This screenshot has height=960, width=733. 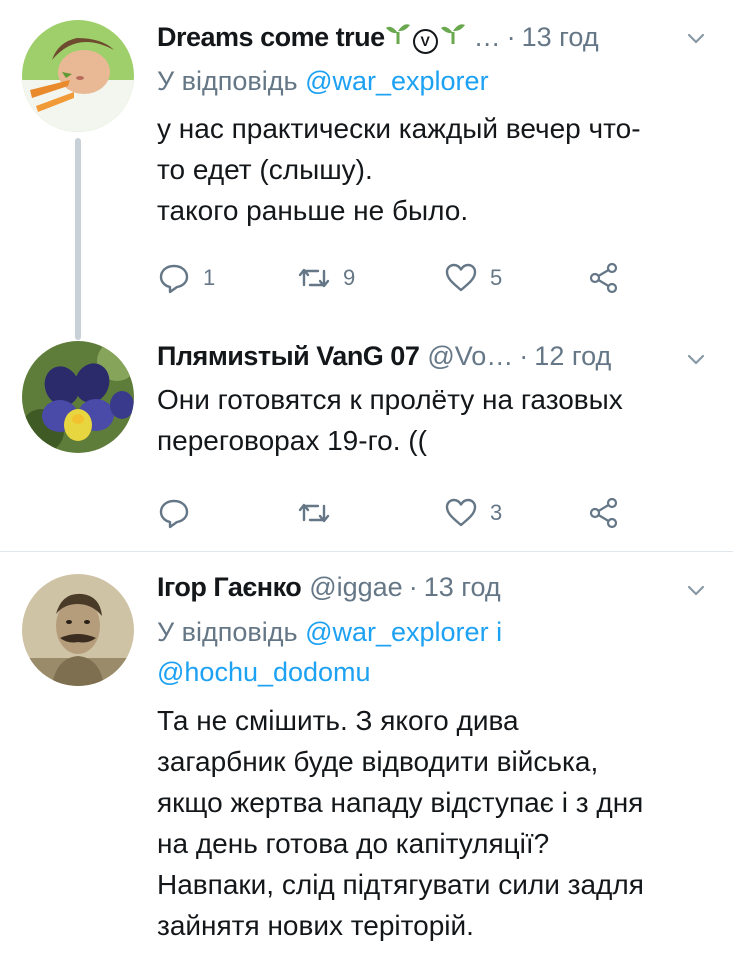 I want to click on text-line: на день готова до капітуляції?, so click(x=353, y=843).